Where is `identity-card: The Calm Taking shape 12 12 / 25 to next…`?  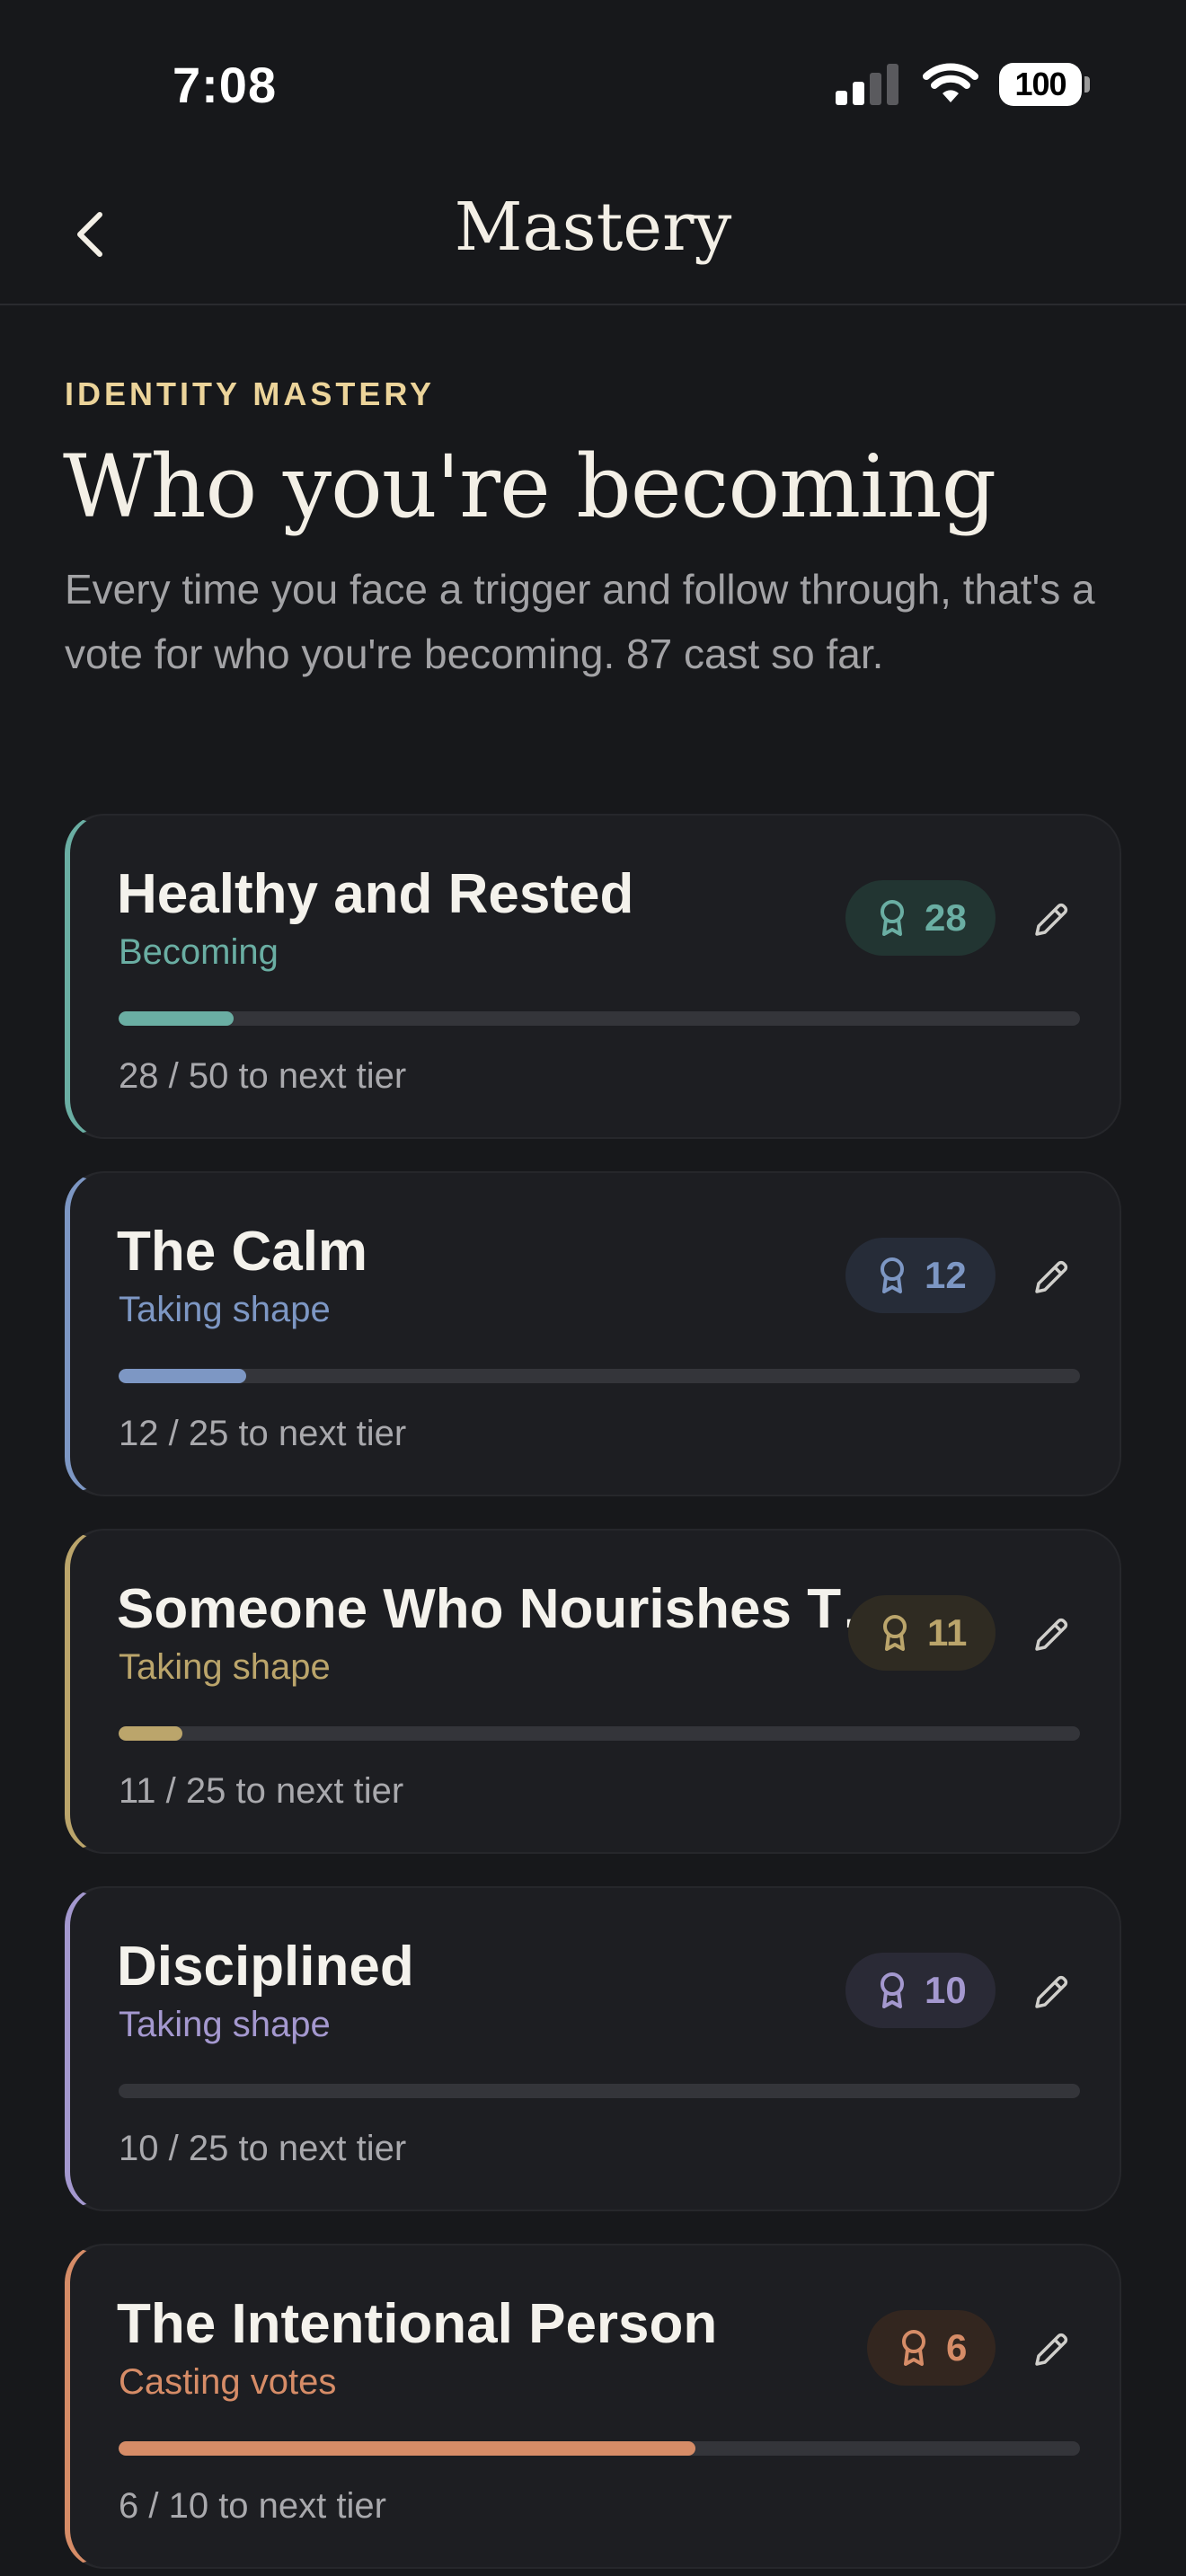 identity-card: The Calm Taking shape 12 12 / 25 to next… is located at coordinates (593, 1333).